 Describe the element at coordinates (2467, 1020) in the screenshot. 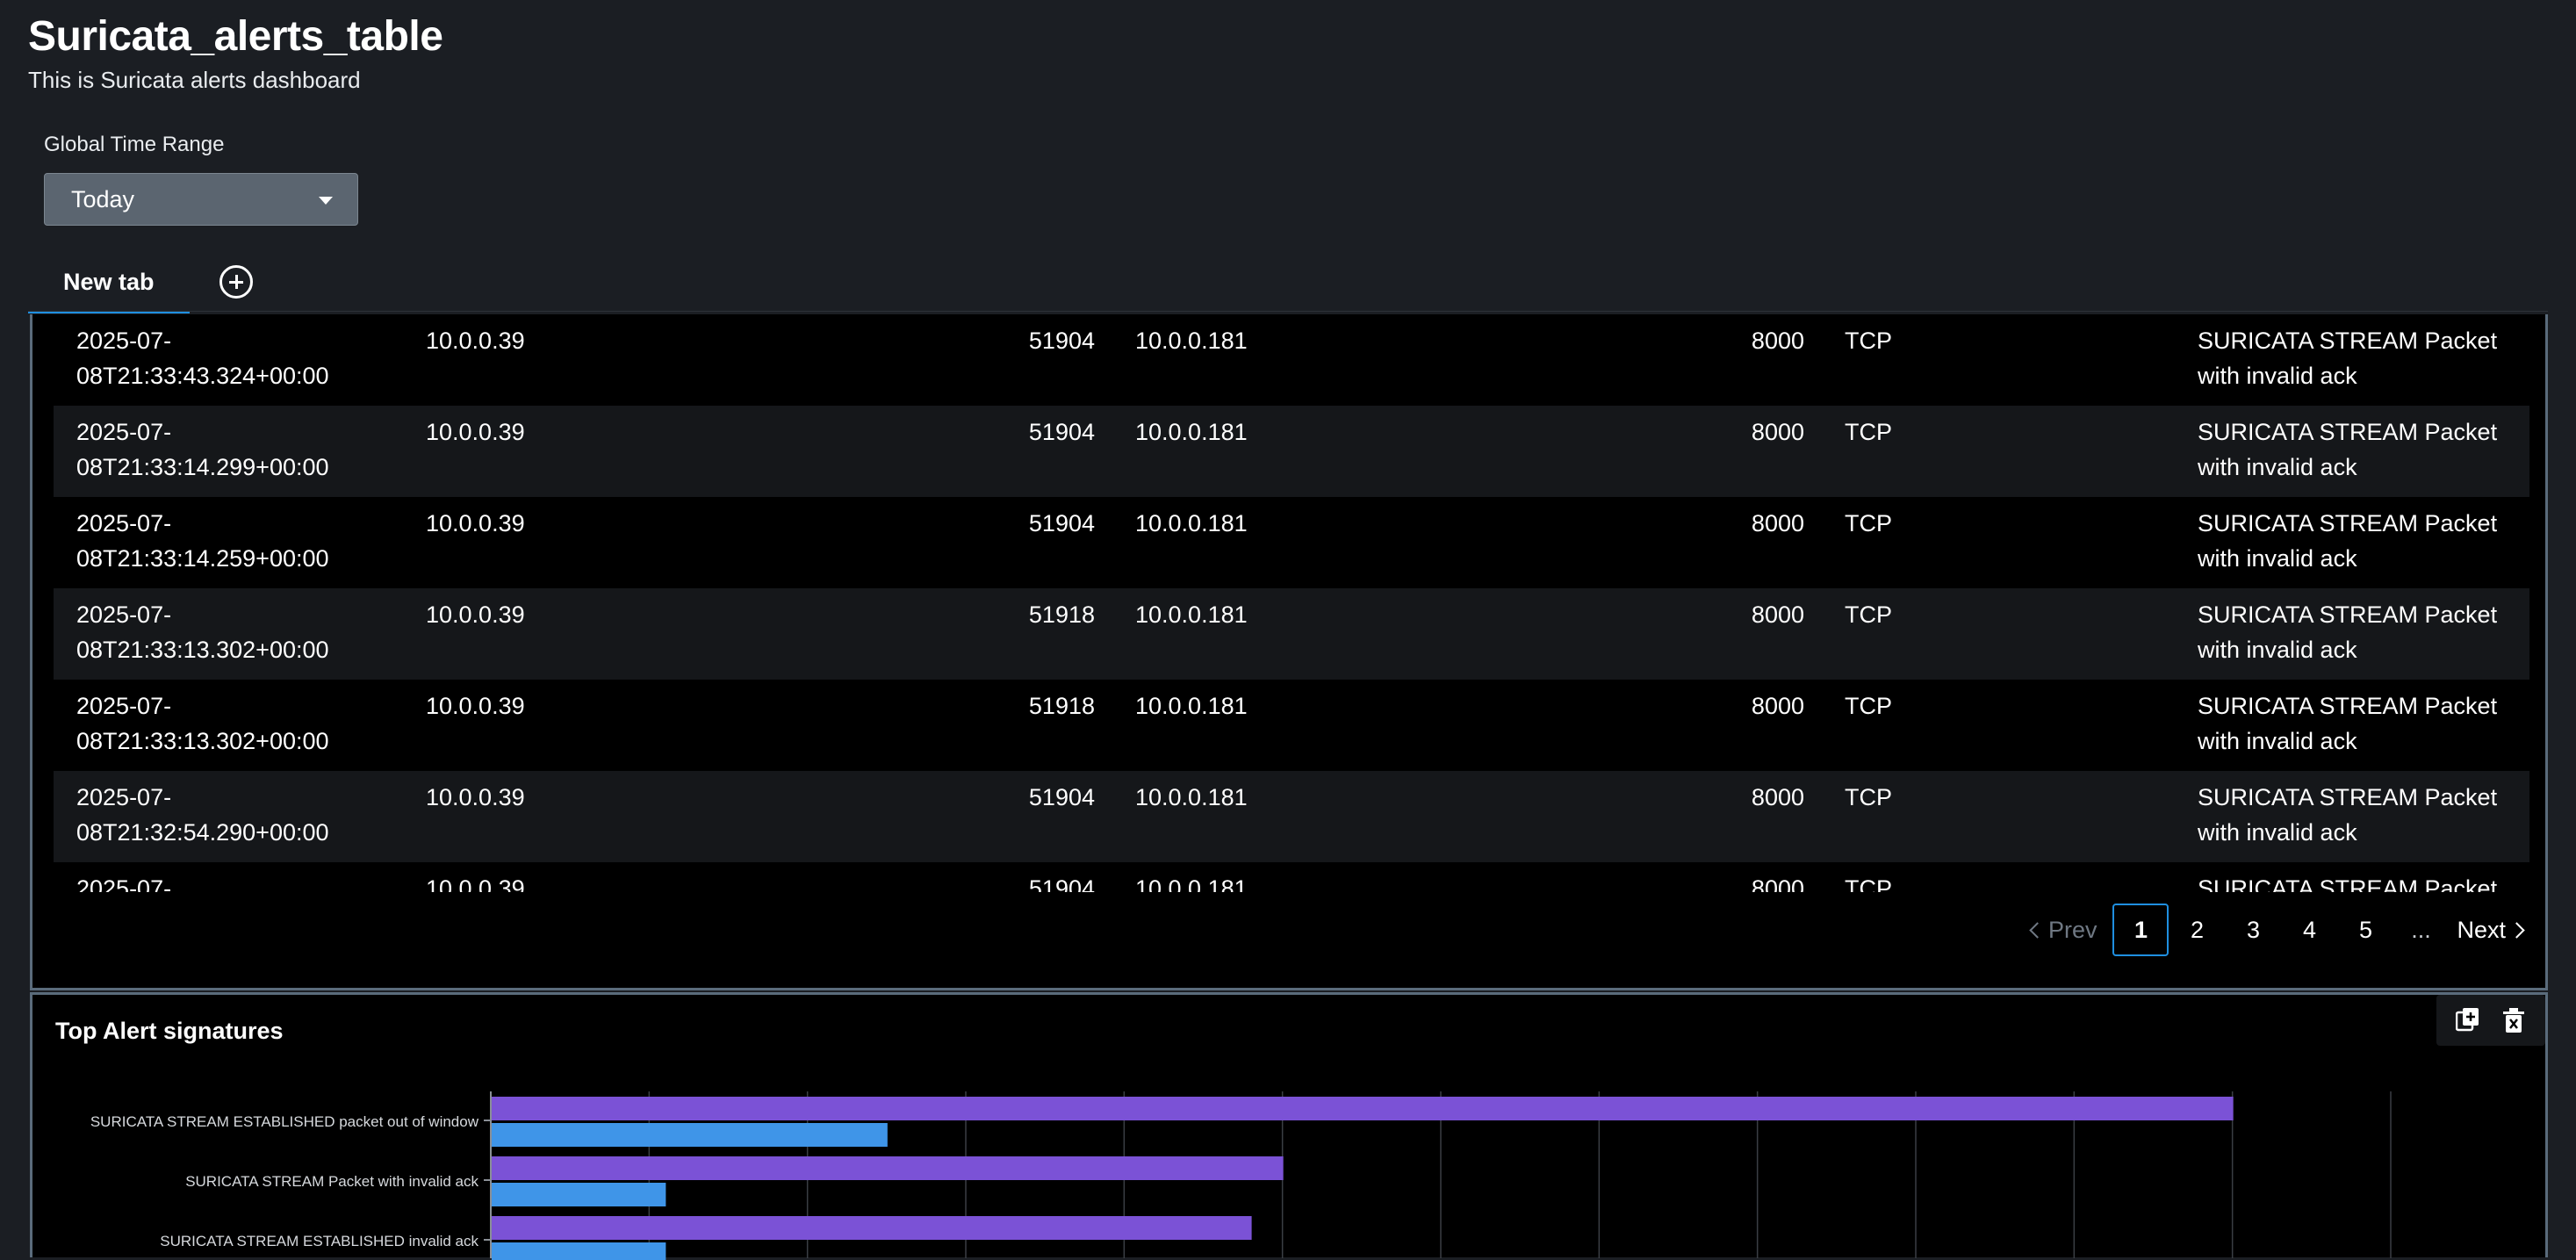

I see `duplicate-icon` at that location.